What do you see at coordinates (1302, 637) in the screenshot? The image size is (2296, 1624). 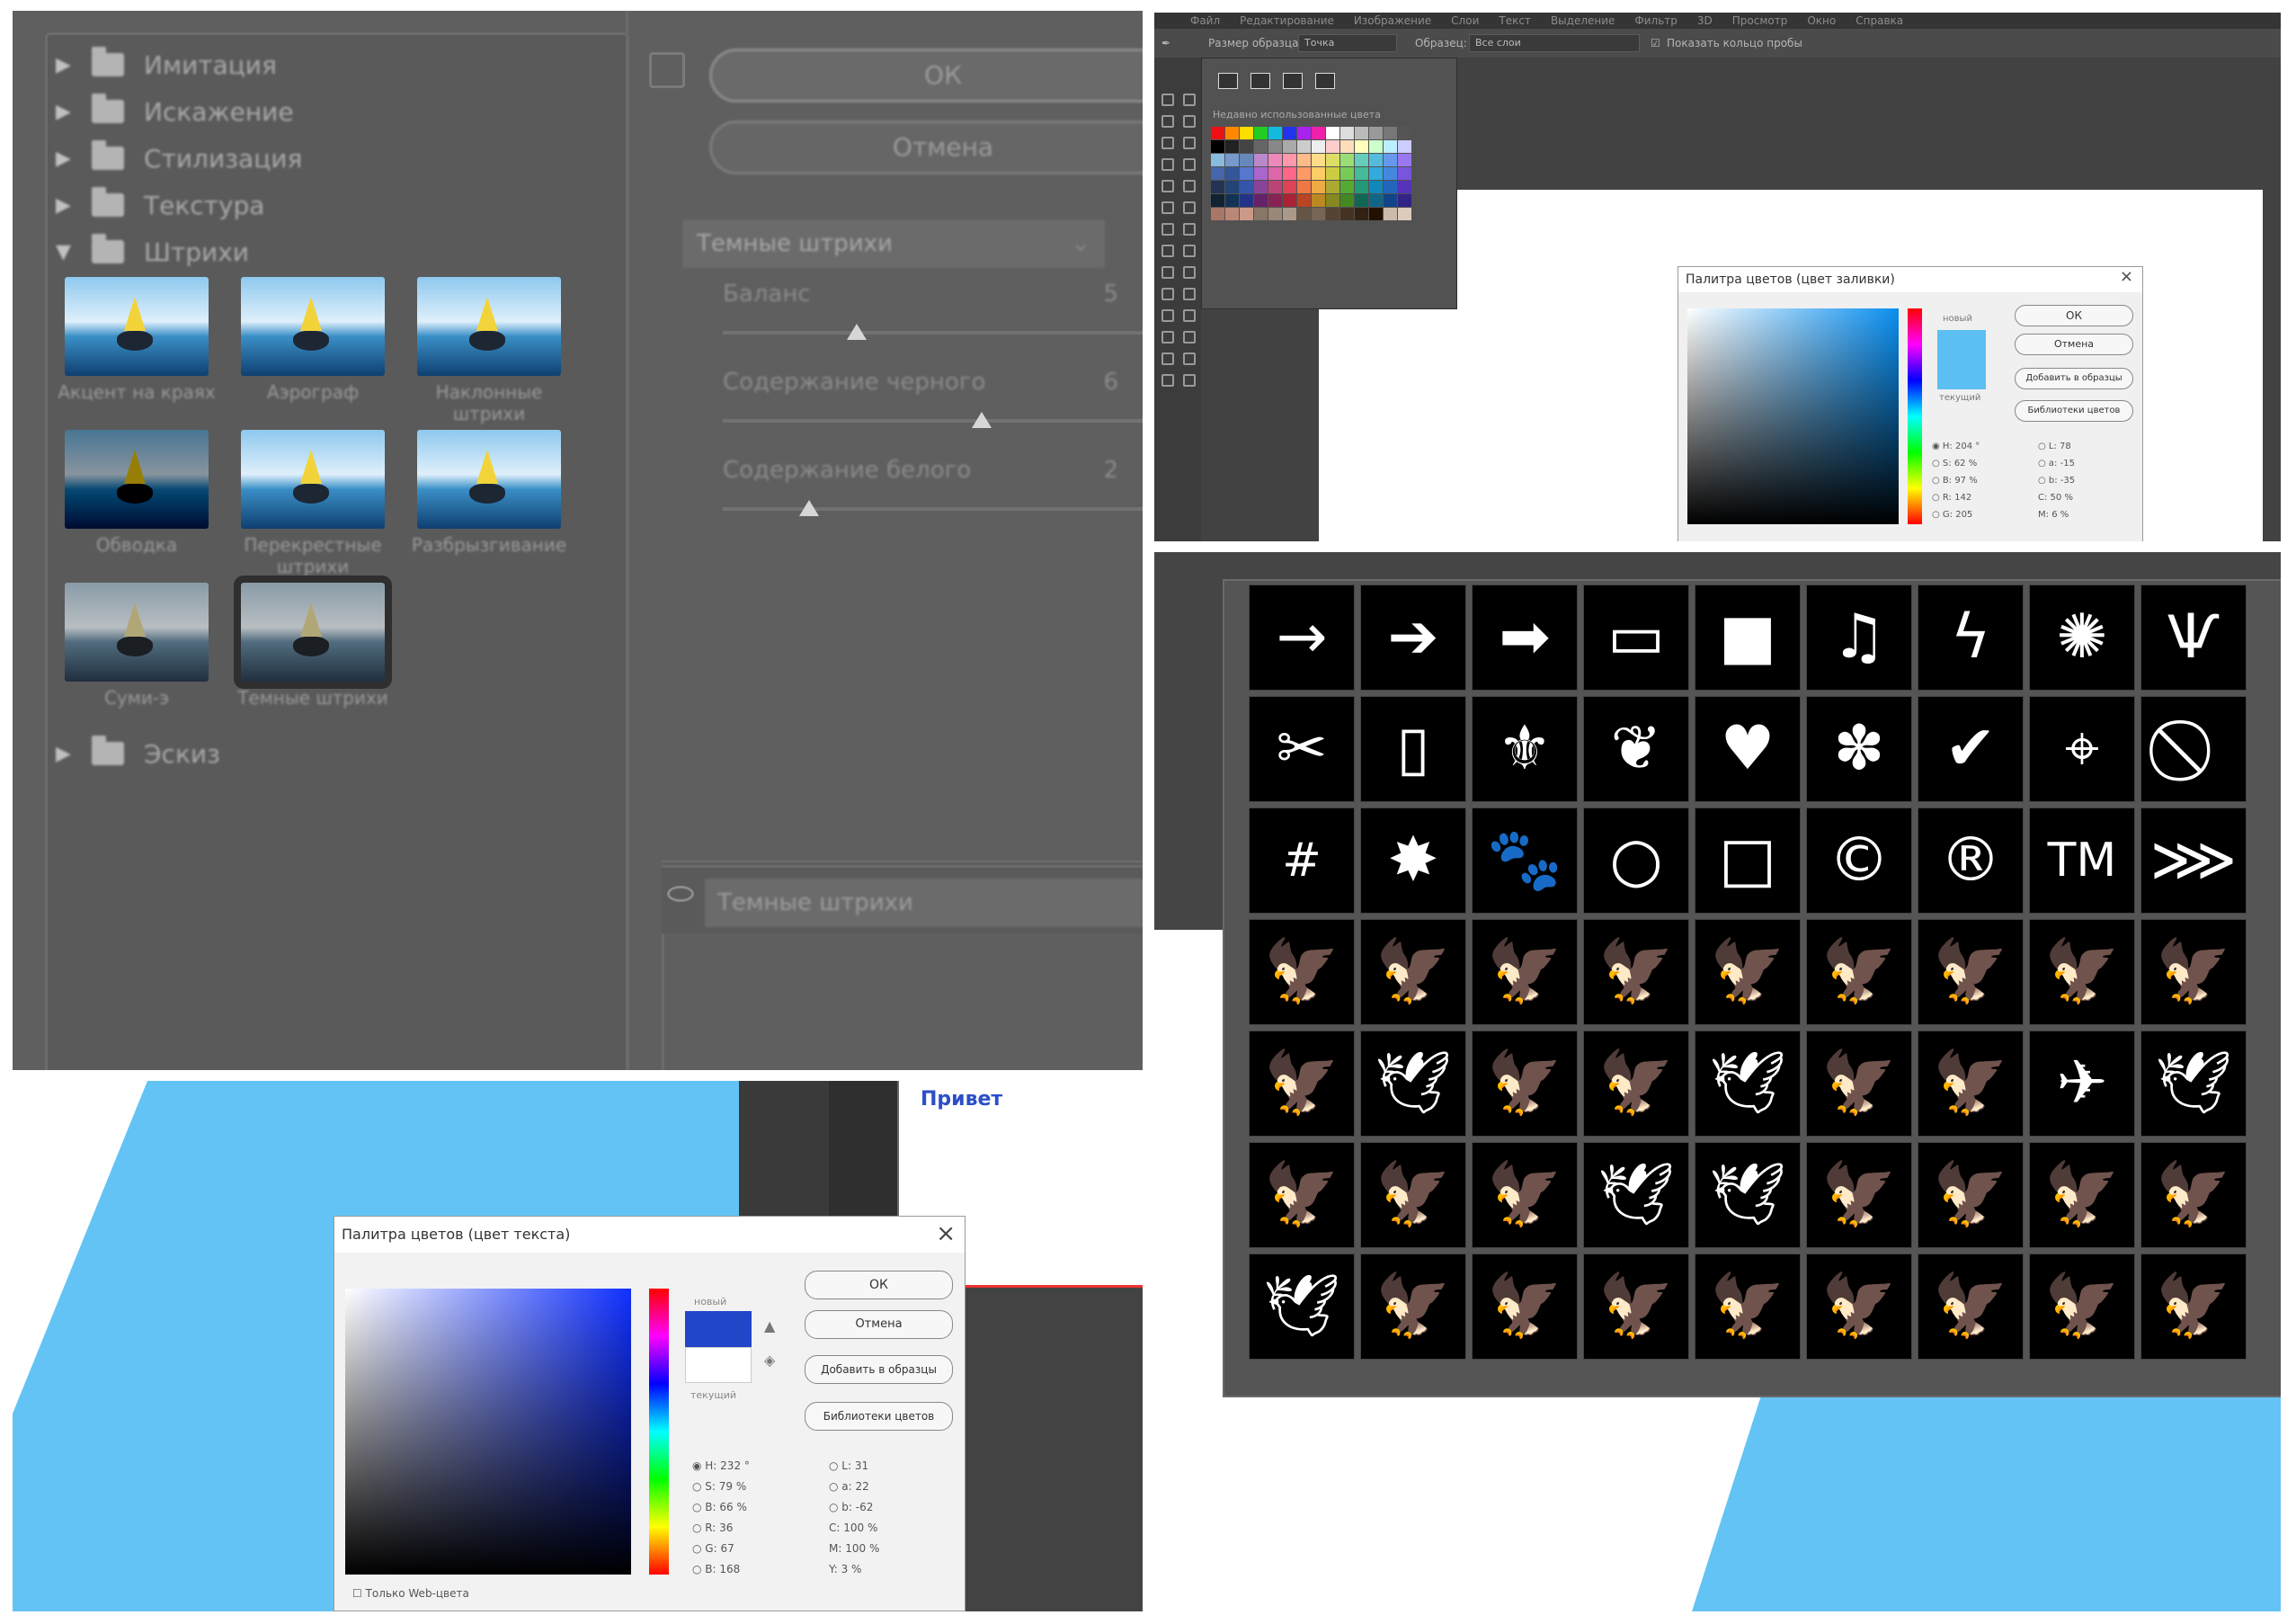 I see `shape-cell: →` at bounding box center [1302, 637].